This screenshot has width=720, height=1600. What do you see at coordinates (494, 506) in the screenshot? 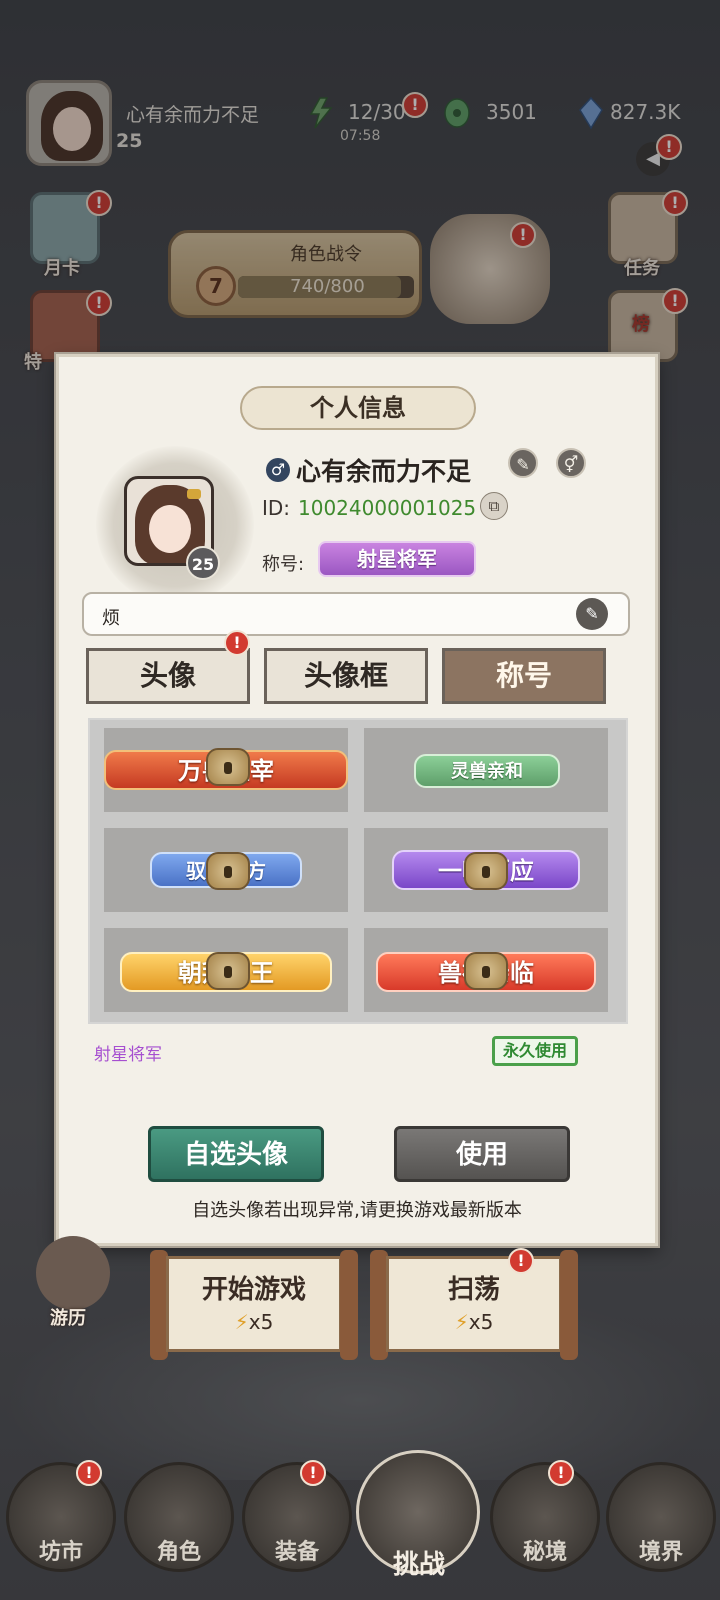
I see `copy-icon: ⧉` at bounding box center [494, 506].